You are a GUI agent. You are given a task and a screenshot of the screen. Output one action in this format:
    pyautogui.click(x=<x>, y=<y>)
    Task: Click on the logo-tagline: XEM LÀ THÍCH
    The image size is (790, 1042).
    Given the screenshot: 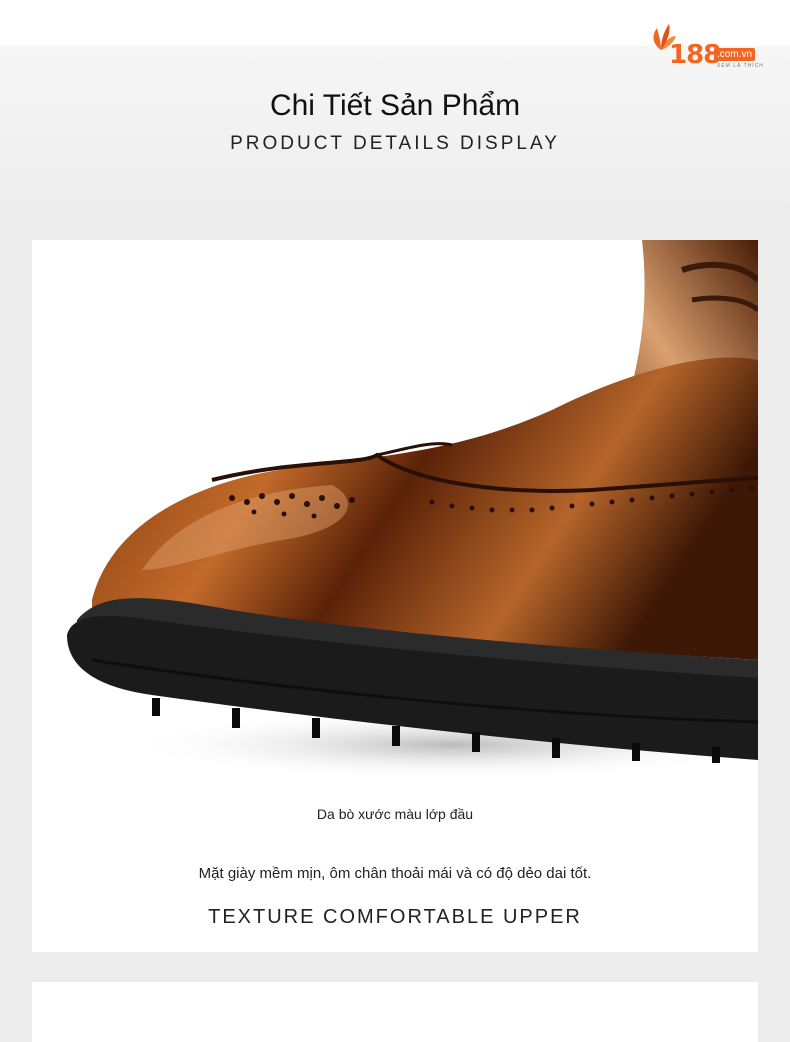 What is the action you would take?
    pyautogui.click(x=740, y=66)
    